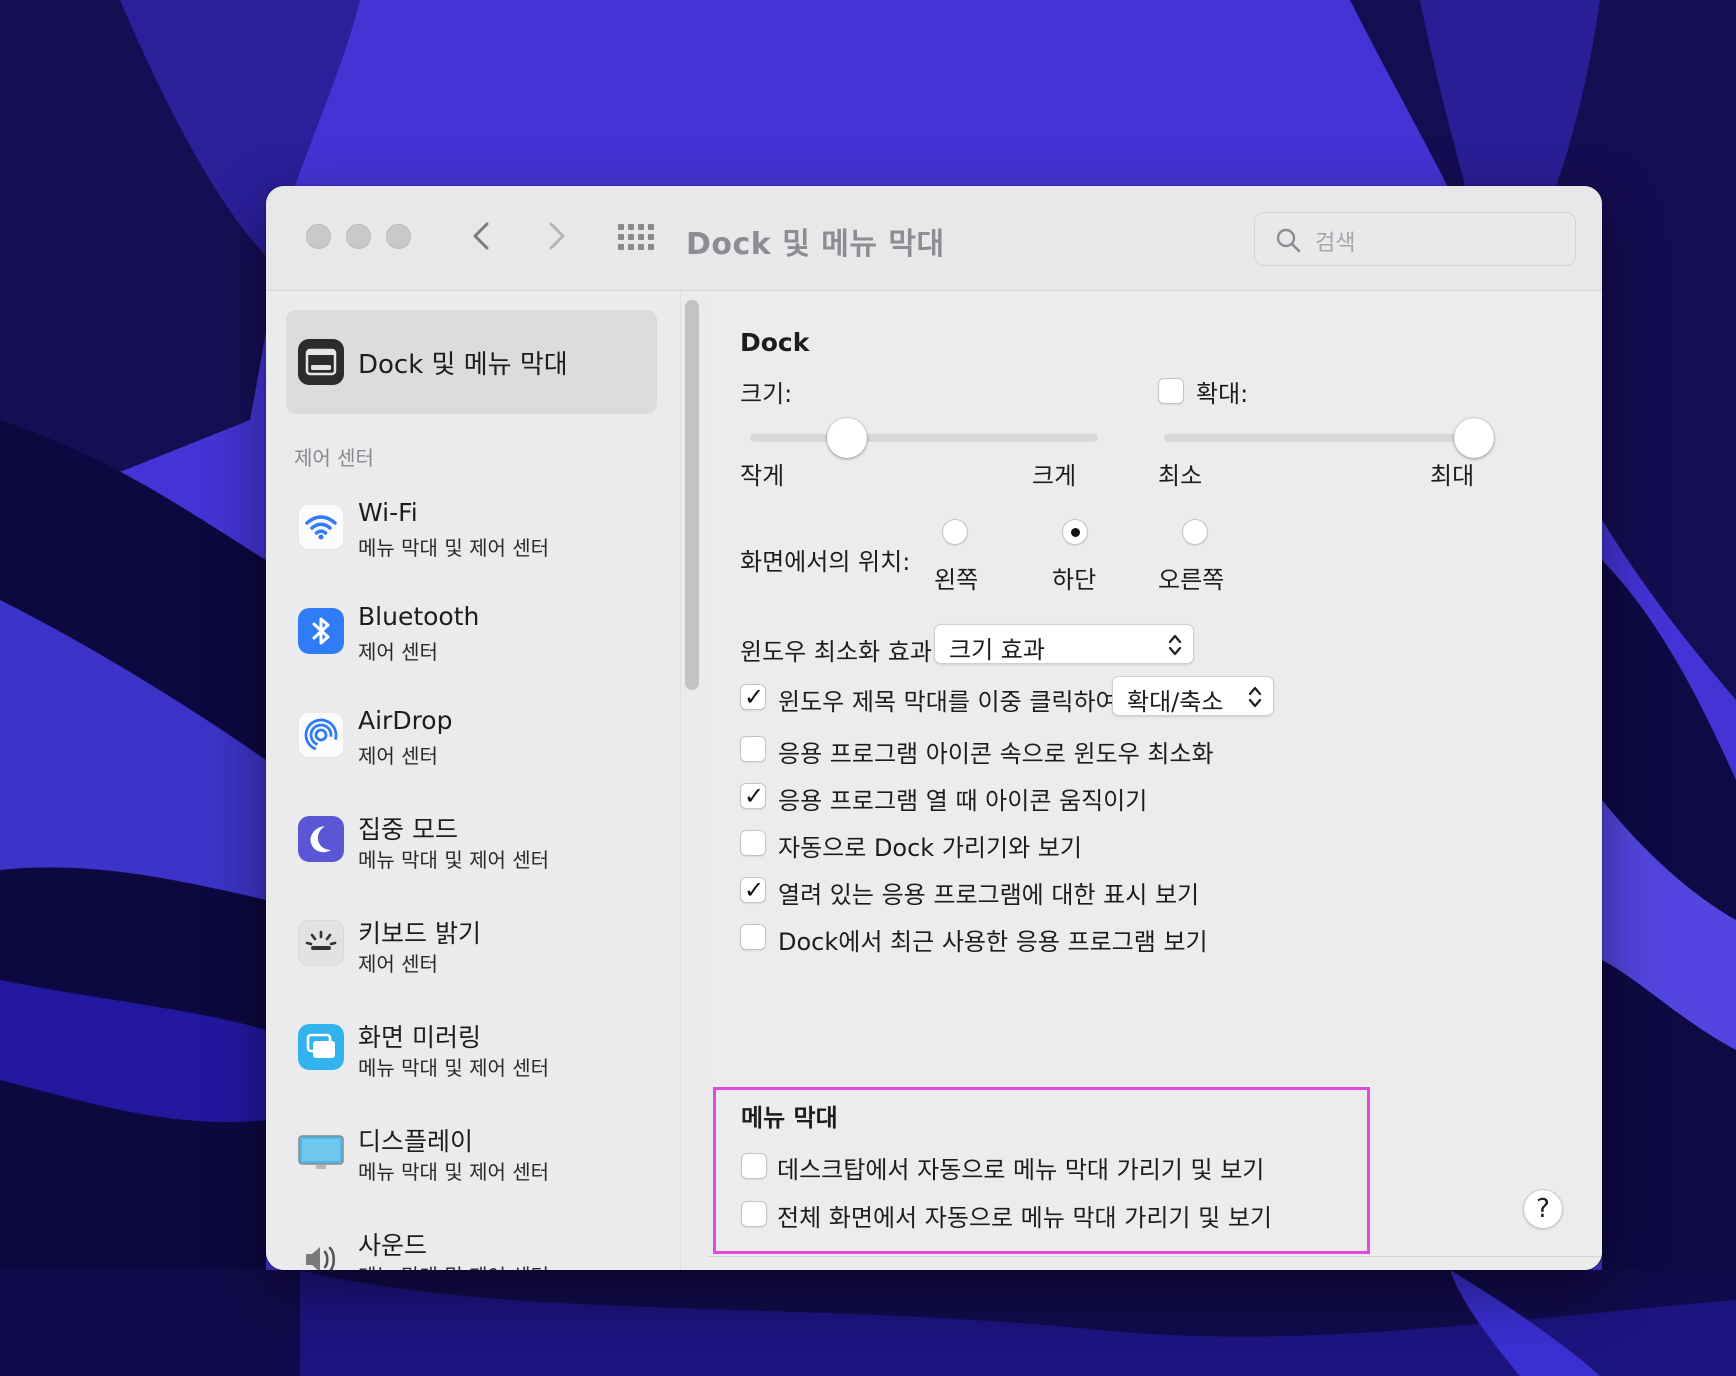 The image size is (1736, 1376). What do you see at coordinates (993, 942) in the screenshot?
I see `dock-option-label: Dock에서 최근 사용한 응용 프로그램 보기` at bounding box center [993, 942].